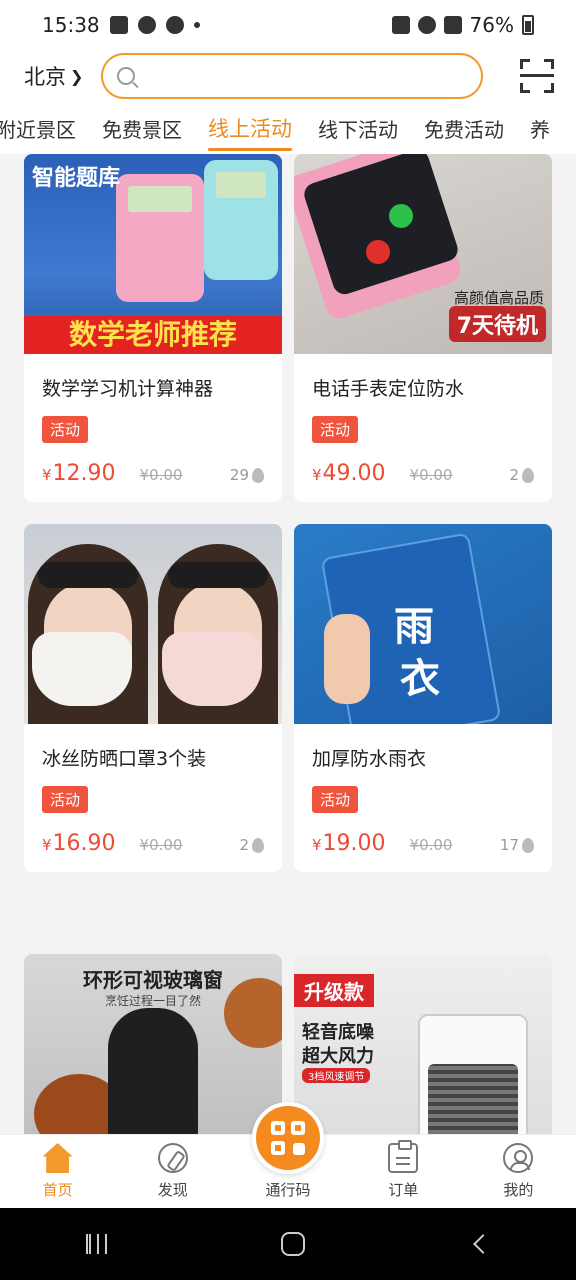 This screenshot has height=1280, width=576. What do you see at coordinates (172, 1158) in the screenshot?
I see `compass-icon` at bounding box center [172, 1158].